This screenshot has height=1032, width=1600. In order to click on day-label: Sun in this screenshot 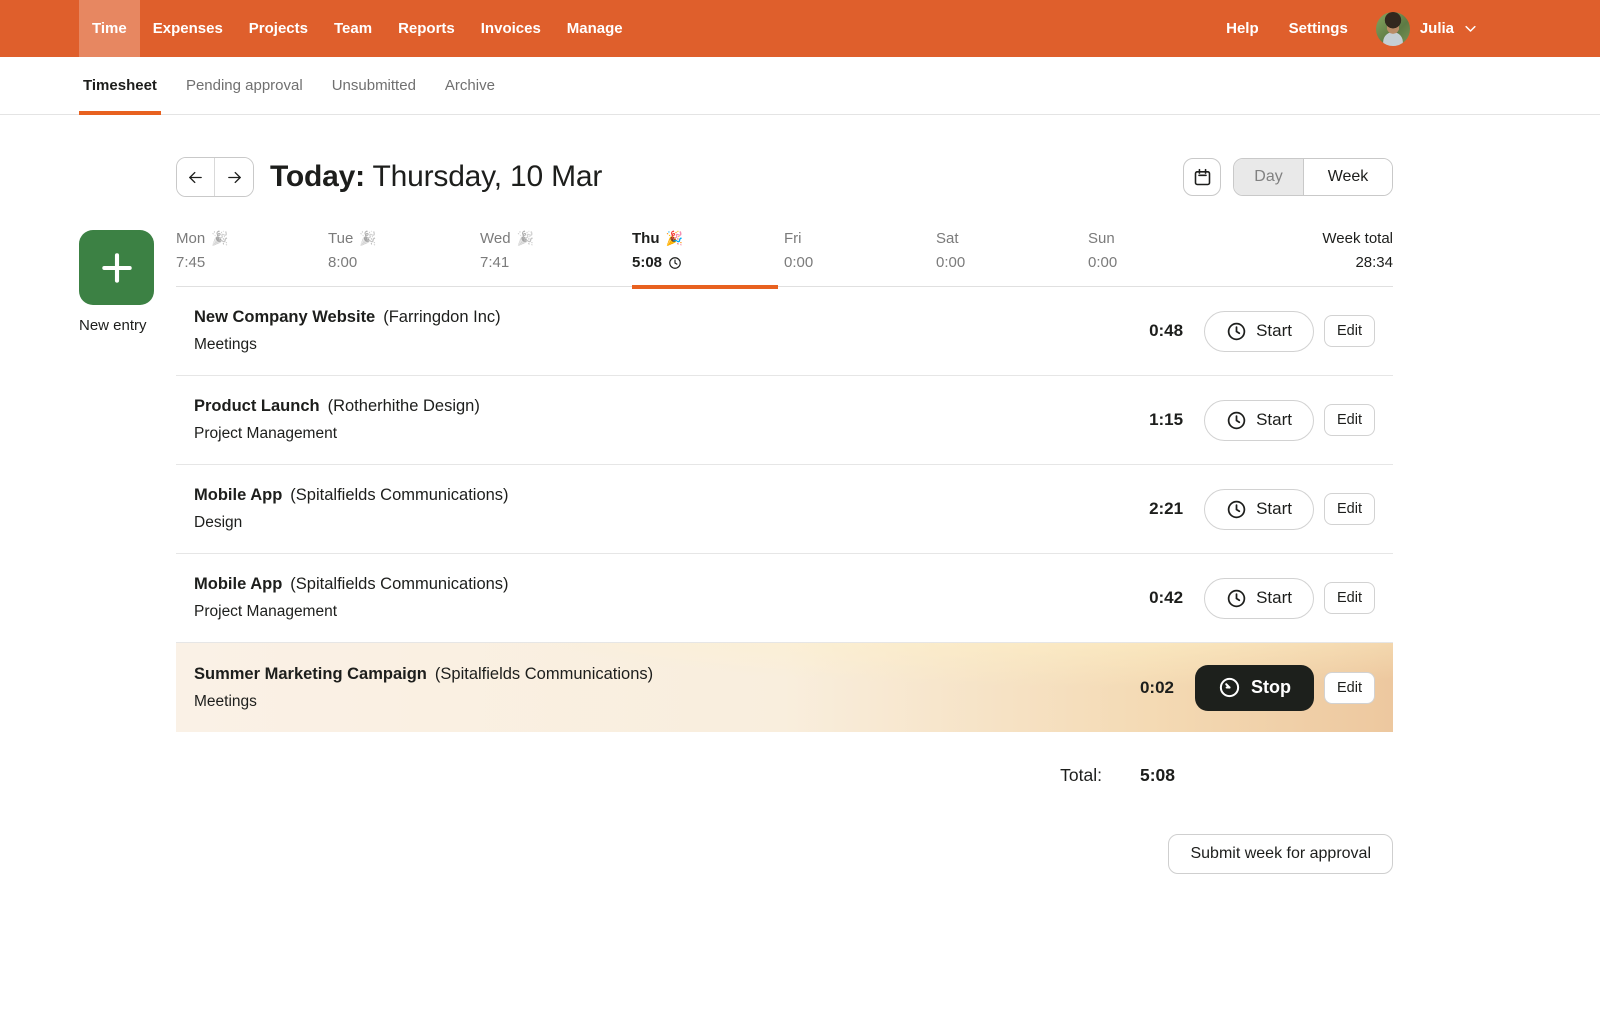, I will do `click(1101, 238)`.